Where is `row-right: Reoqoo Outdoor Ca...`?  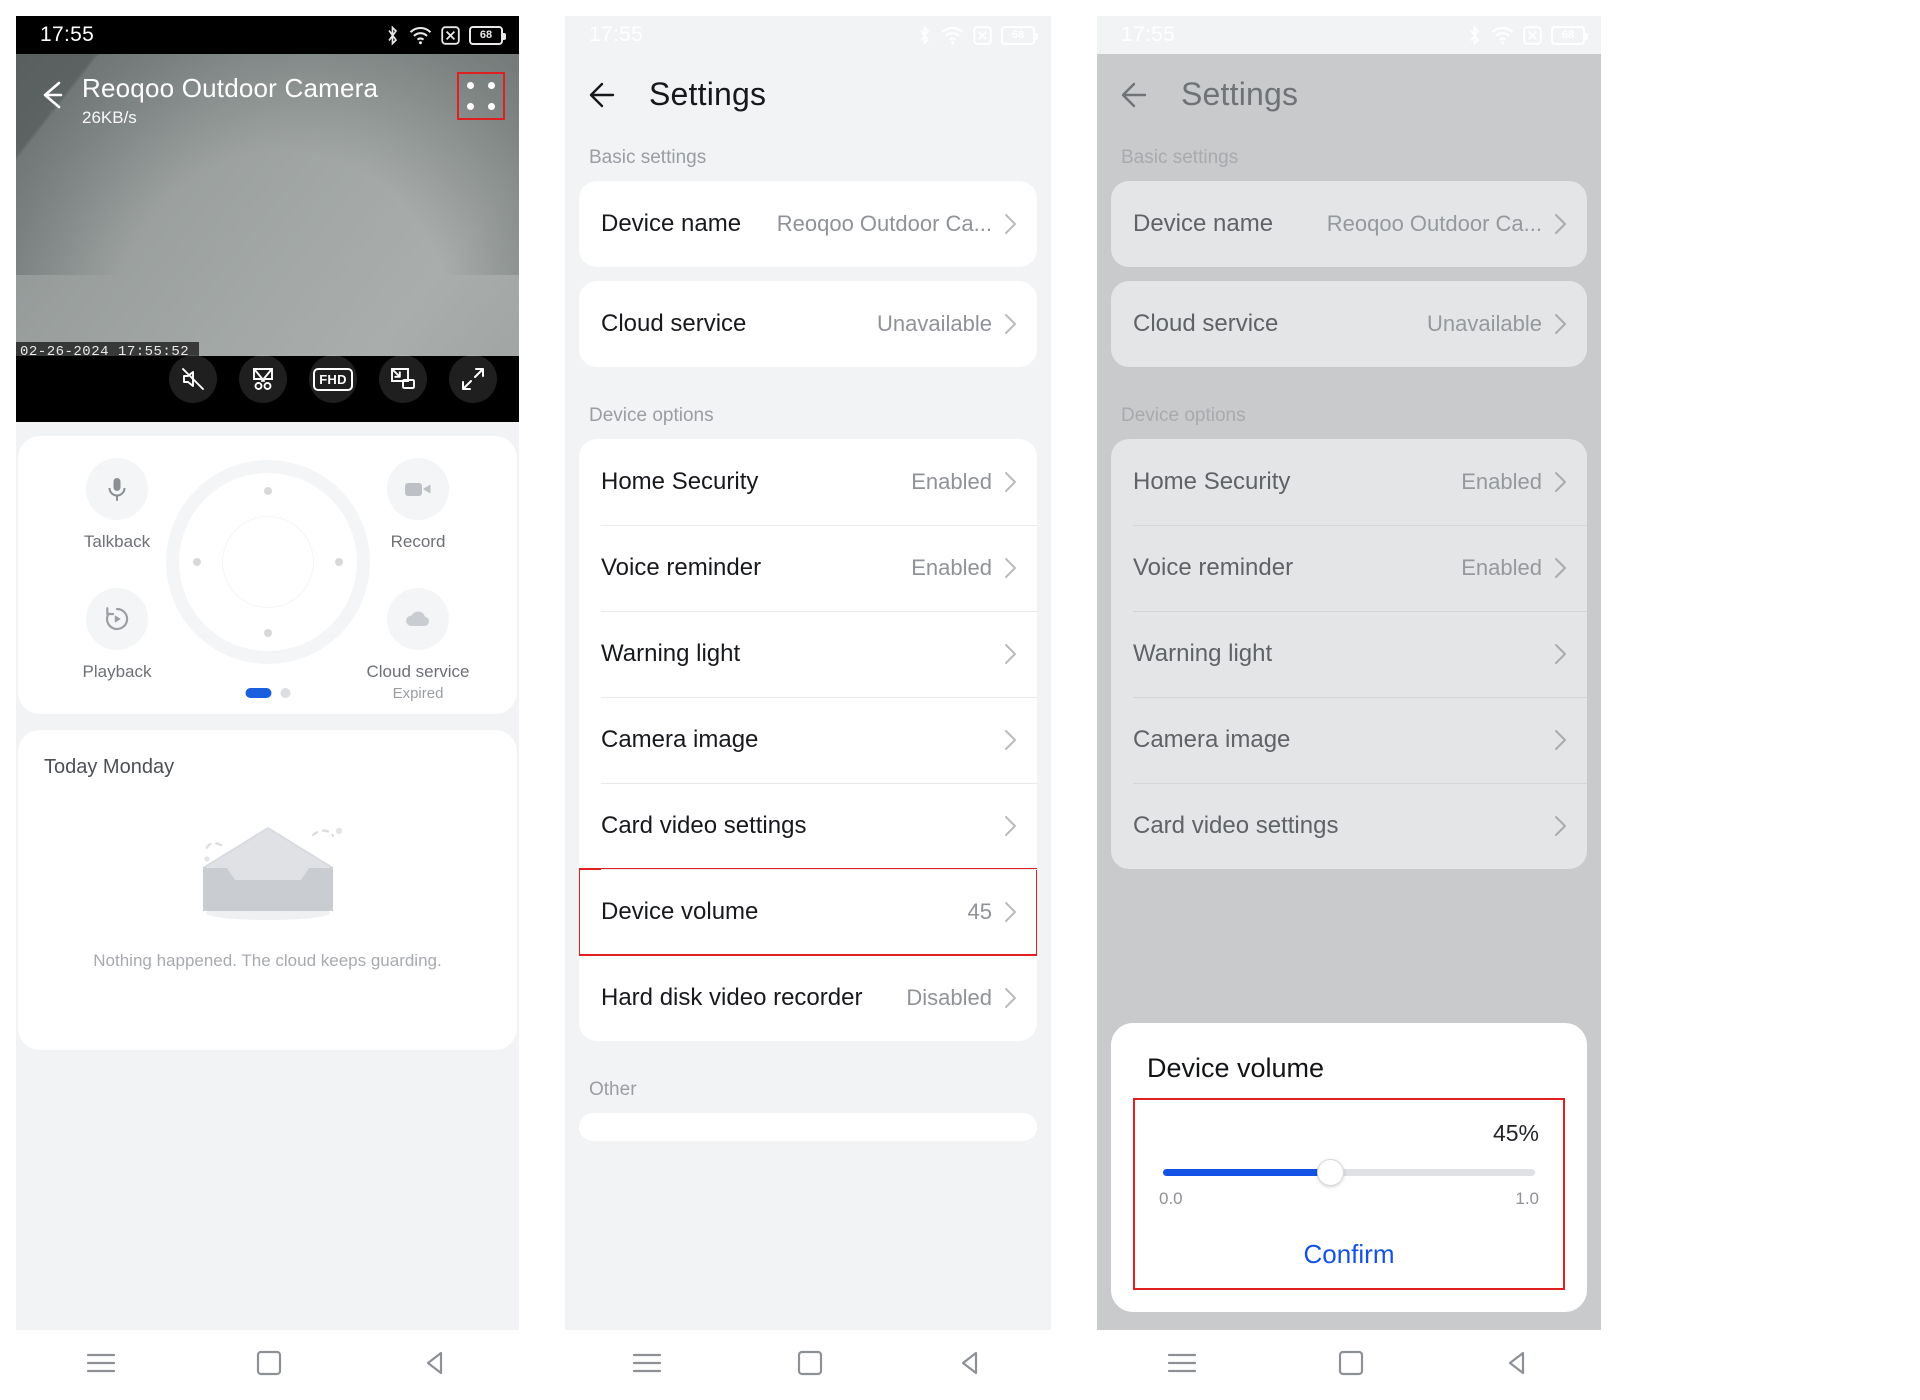
row-right: Reoqoo Outdoor Ca... is located at coordinates (897, 224).